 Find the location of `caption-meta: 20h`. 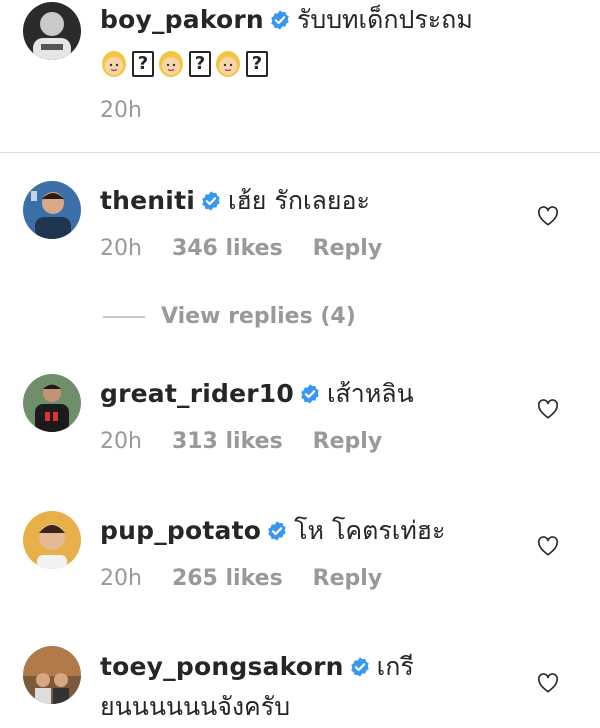

caption-meta: 20h is located at coordinates (136, 111).